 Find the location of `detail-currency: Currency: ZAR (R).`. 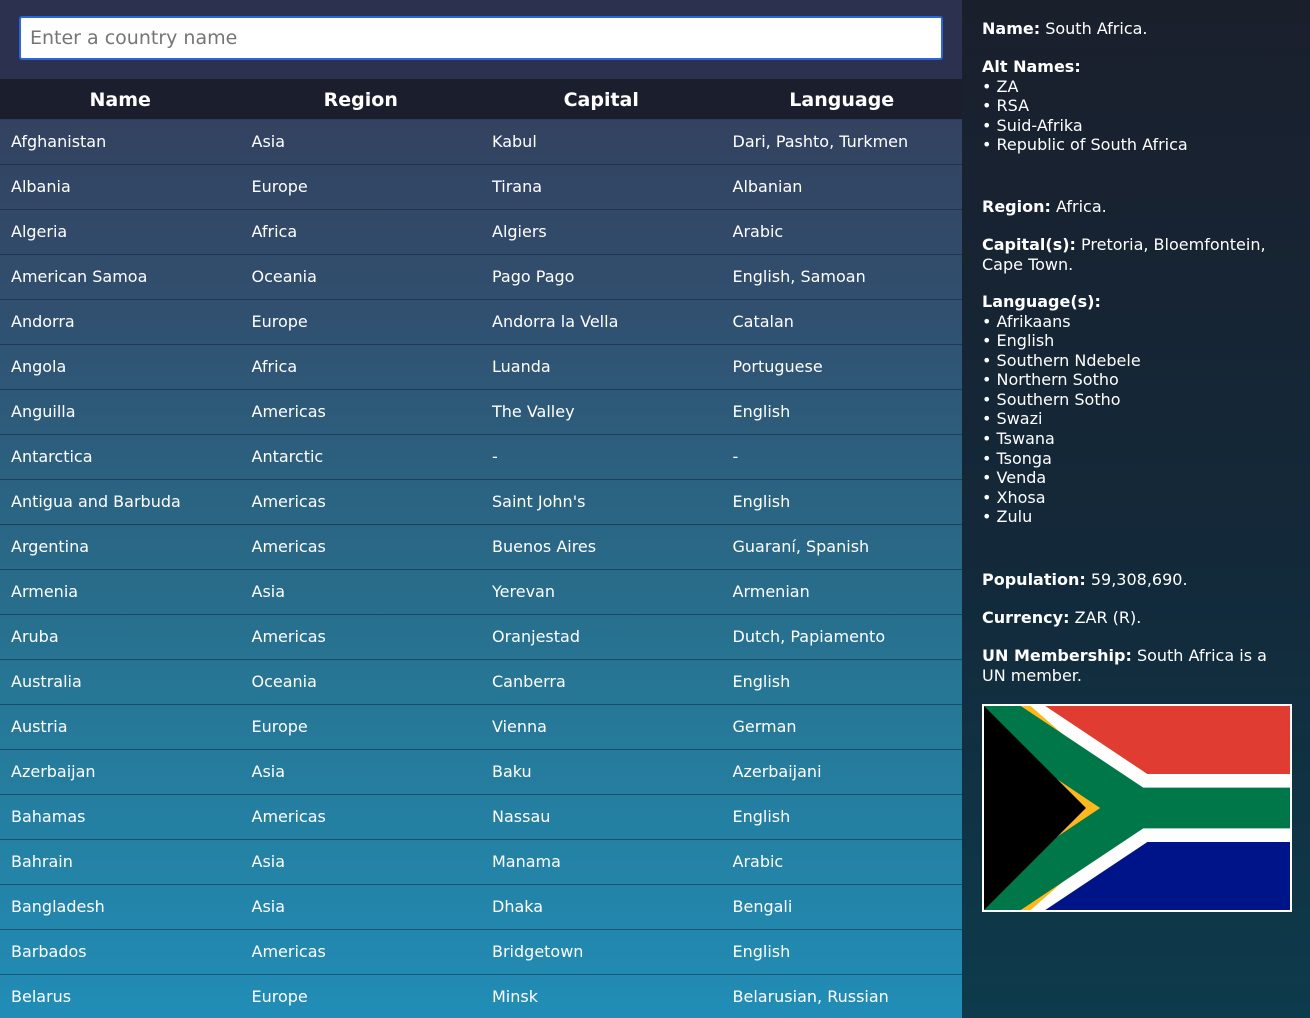

detail-currency: Currency: ZAR (R). is located at coordinates (1137, 618).